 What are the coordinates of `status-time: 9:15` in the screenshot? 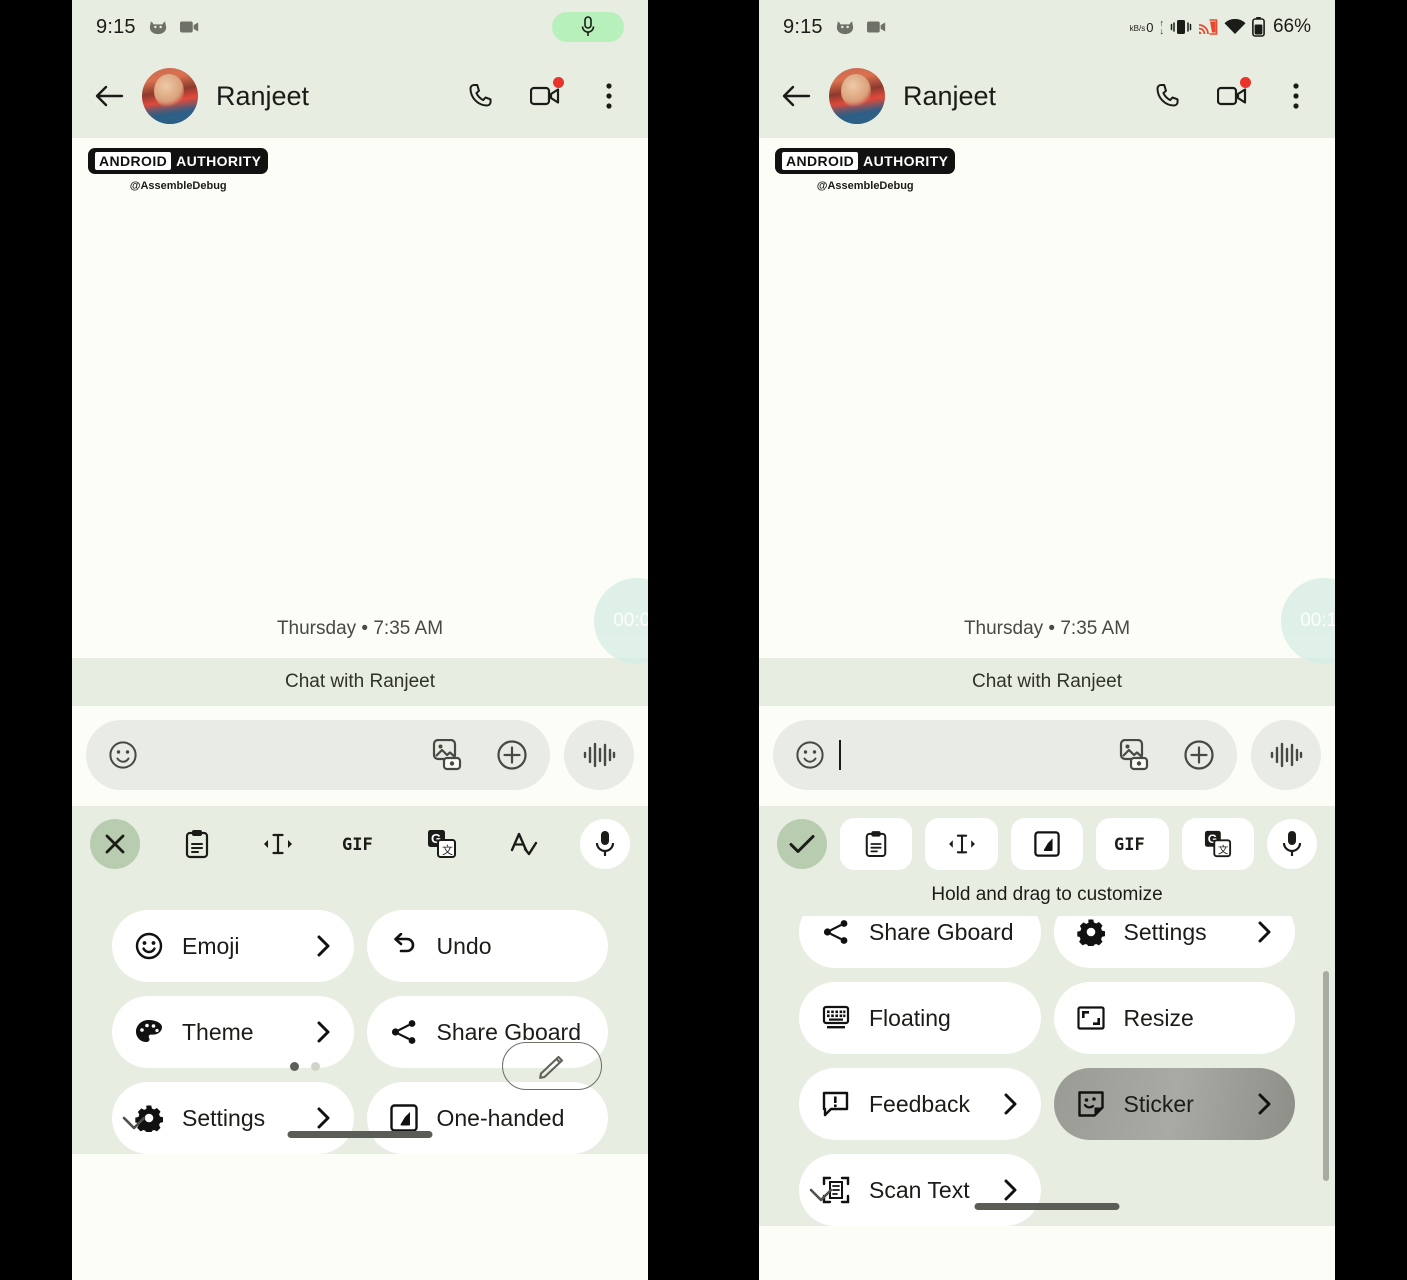 It's located at (116, 26).